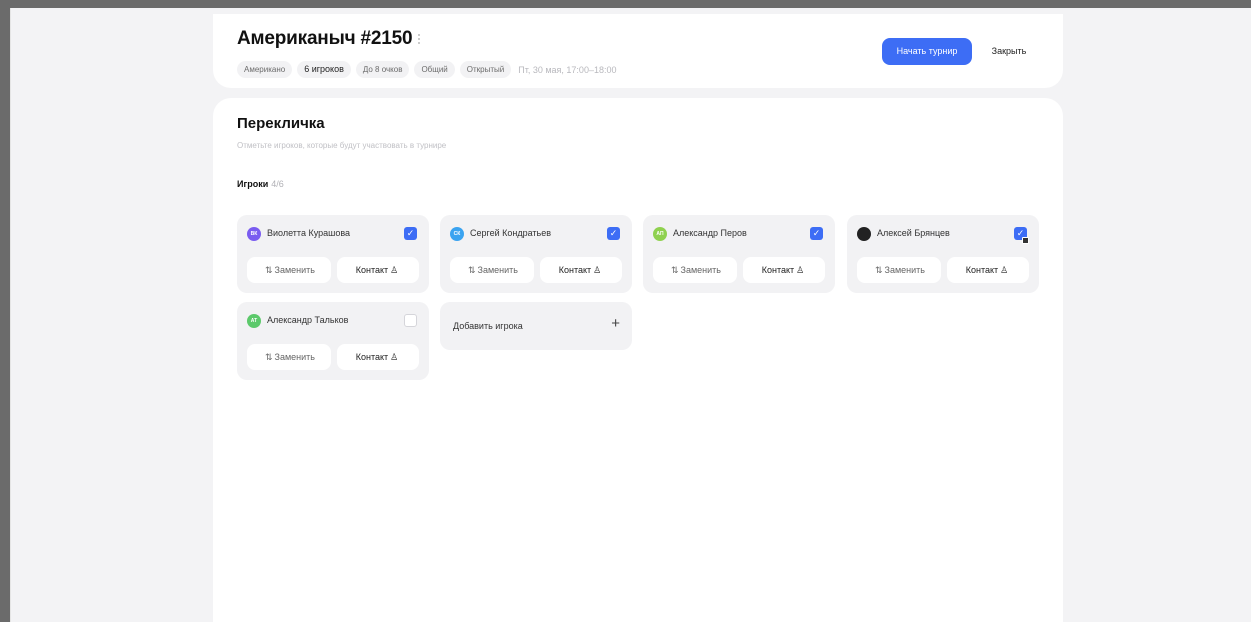 The height and width of the screenshot is (622, 1251). What do you see at coordinates (1009, 51) in the screenshot?
I see `close-button: Закрыть` at bounding box center [1009, 51].